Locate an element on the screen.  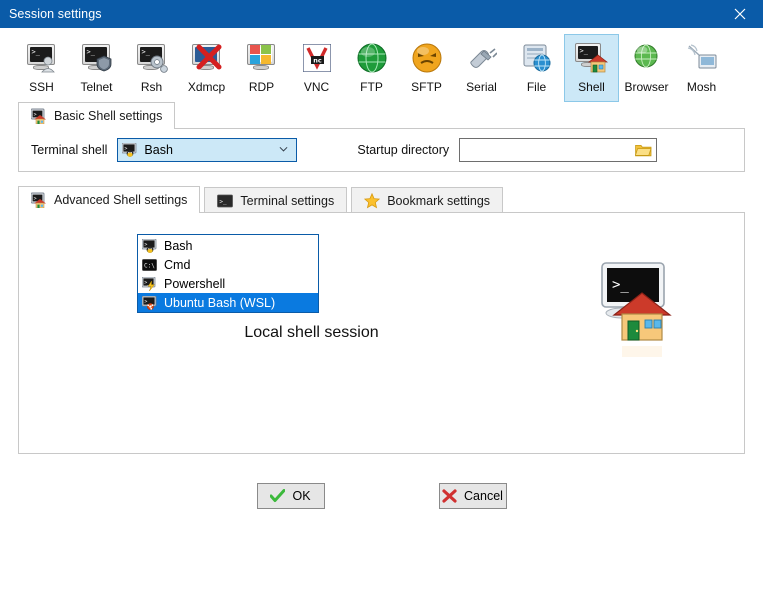
check-icon is located at coordinates (277, 496).